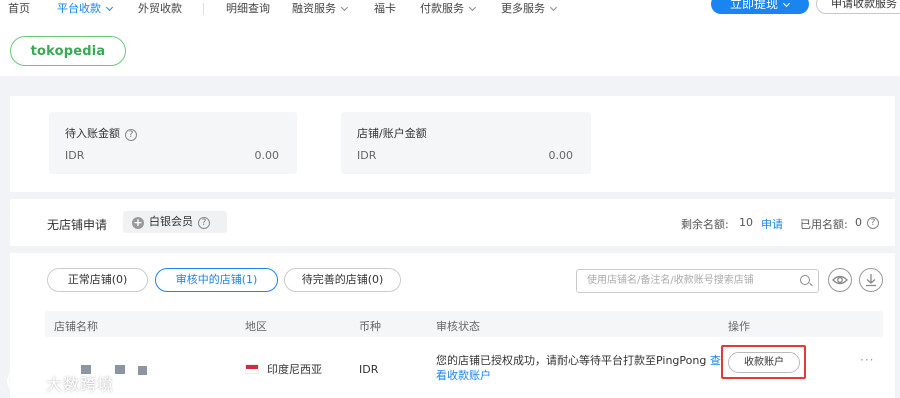 Image resolution: width=900 pixels, height=398 pixels. I want to click on remaining-quota-value: 10, so click(746, 222).